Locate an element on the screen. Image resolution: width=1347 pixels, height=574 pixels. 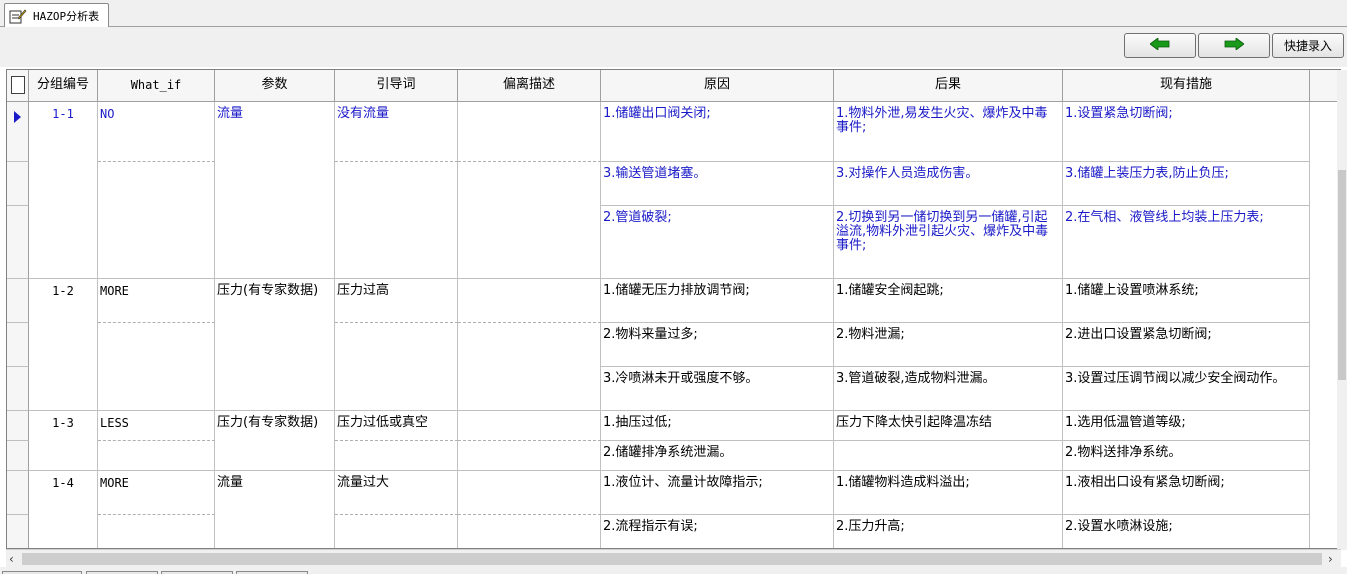
next-button is located at coordinates (1234, 45).